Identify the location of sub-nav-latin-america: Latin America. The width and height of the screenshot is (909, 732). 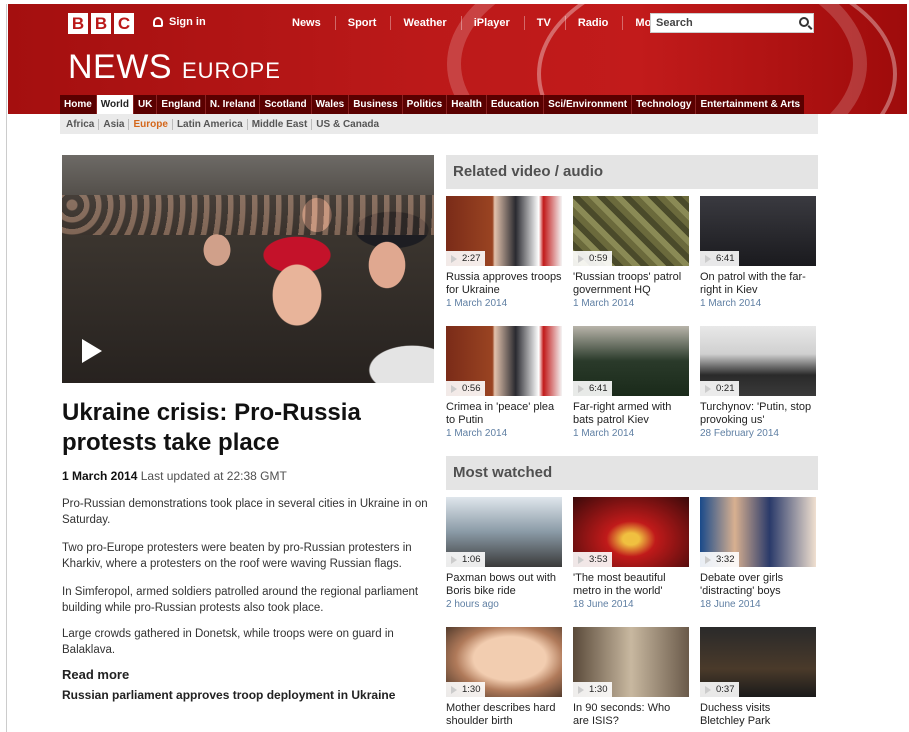
(209, 124).